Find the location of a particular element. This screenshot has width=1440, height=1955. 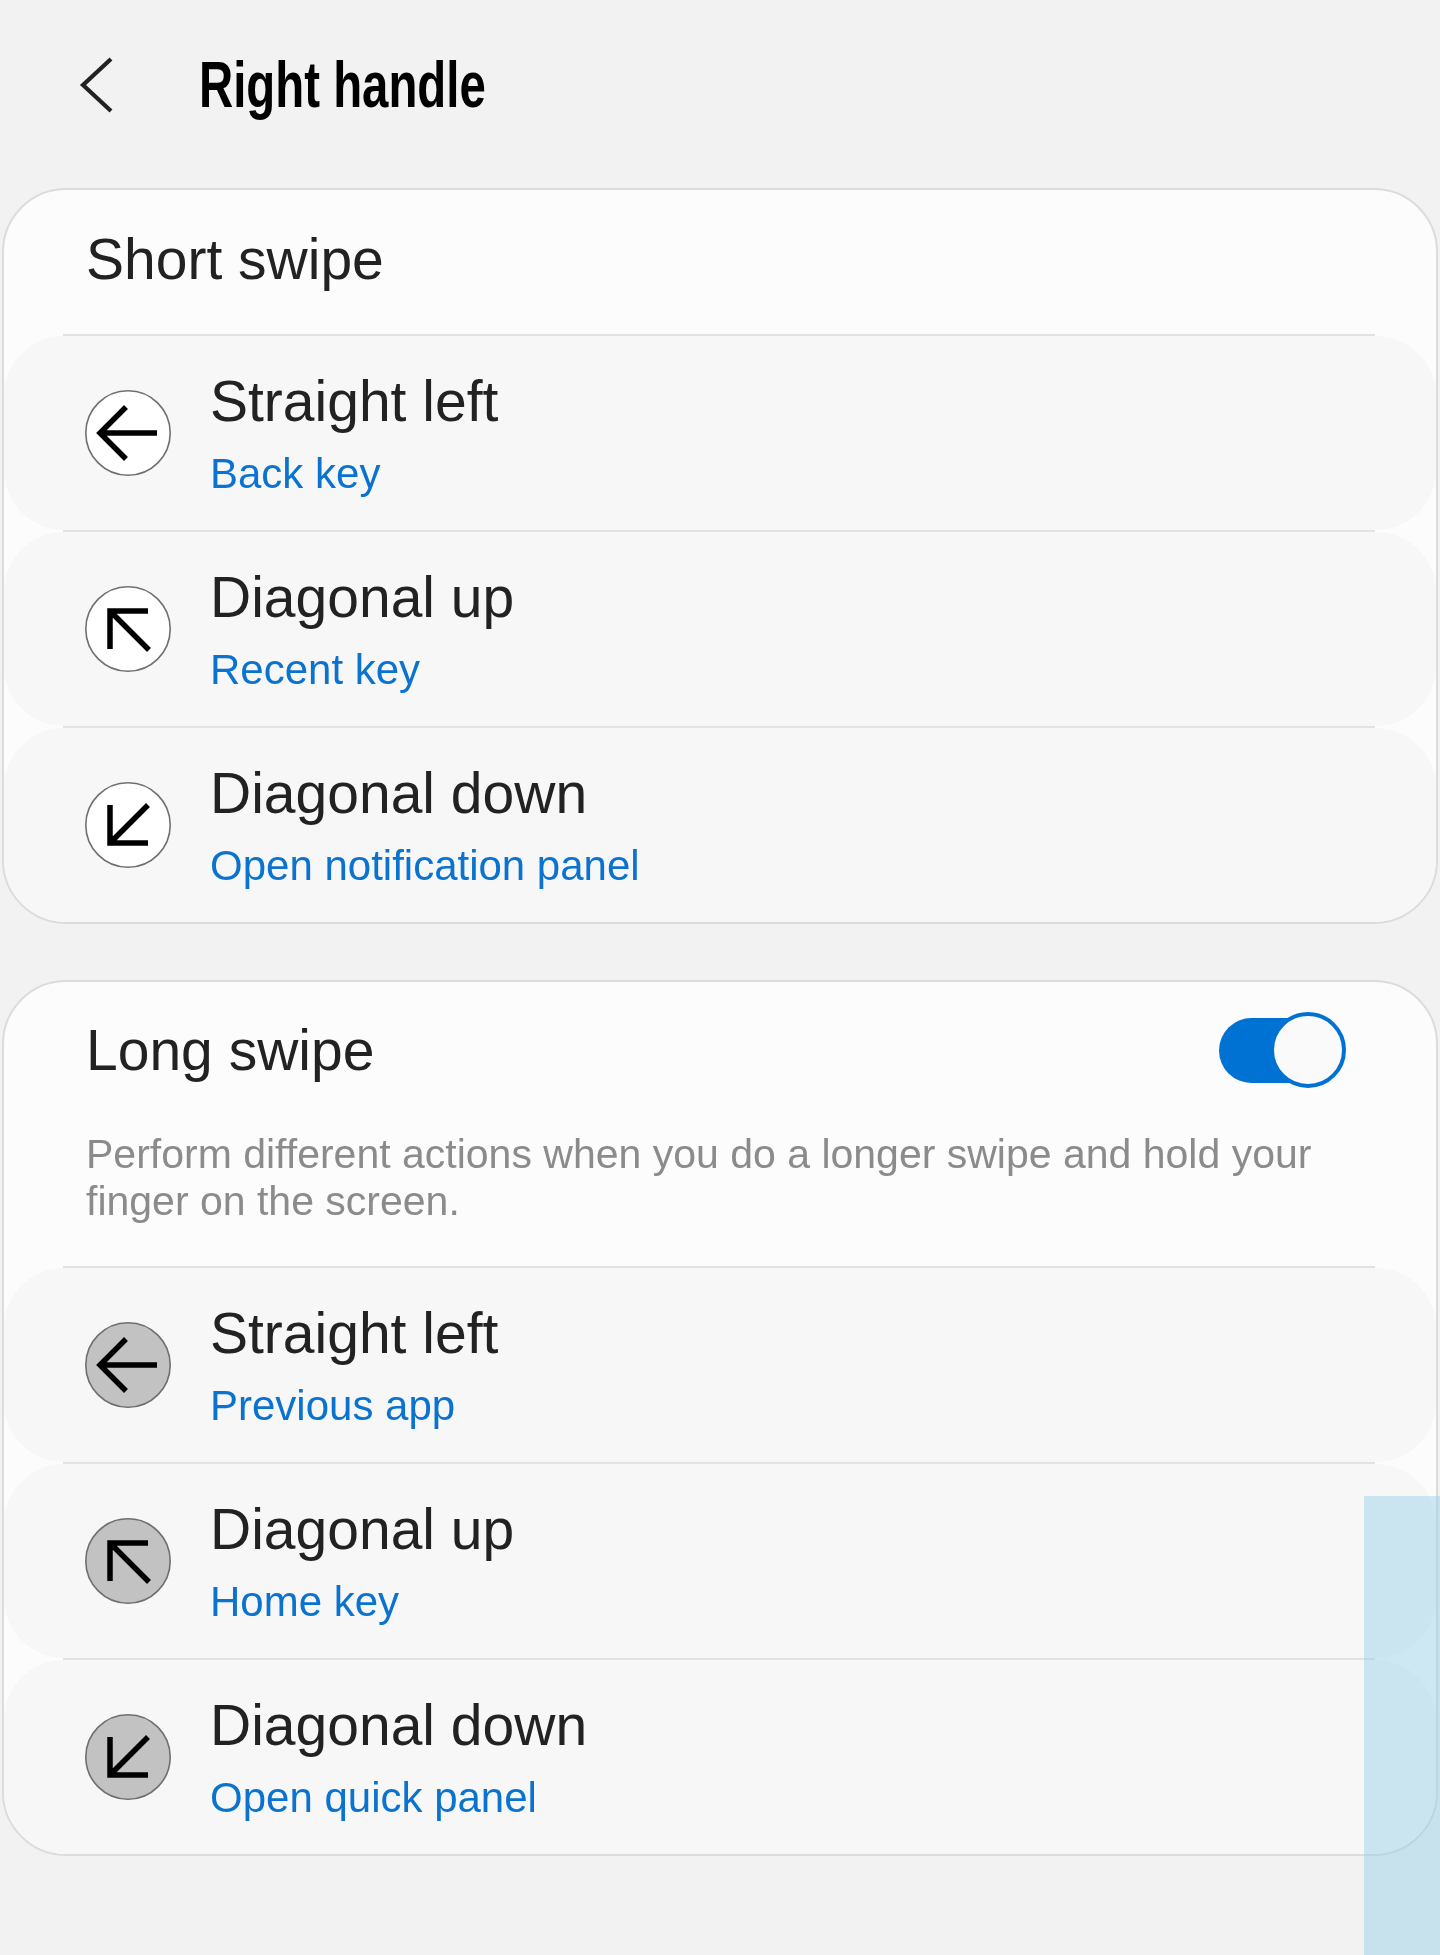

section-title: Long swipe is located at coordinates (230, 1050).